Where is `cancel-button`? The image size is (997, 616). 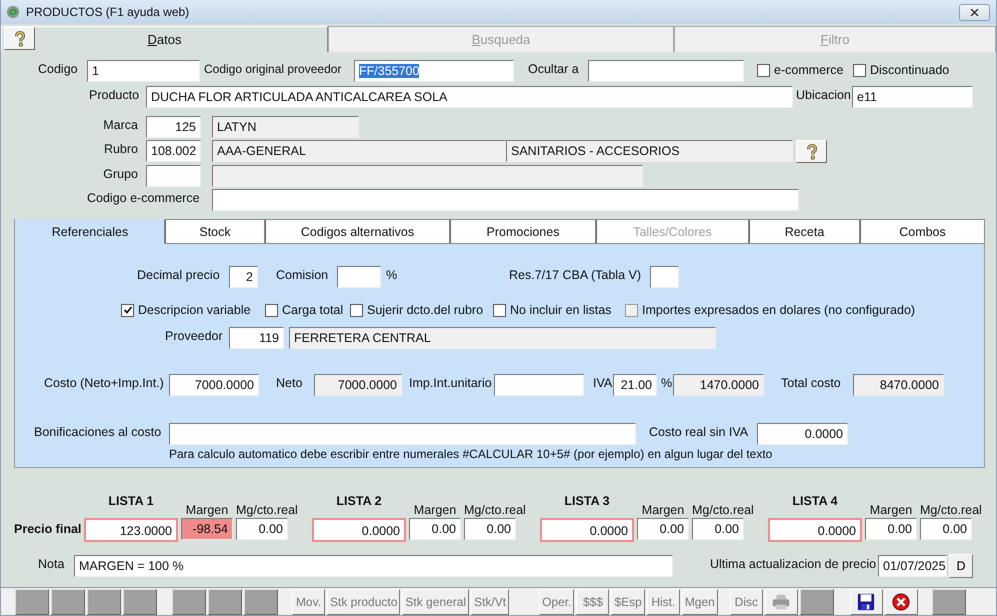 cancel-button is located at coordinates (901, 601).